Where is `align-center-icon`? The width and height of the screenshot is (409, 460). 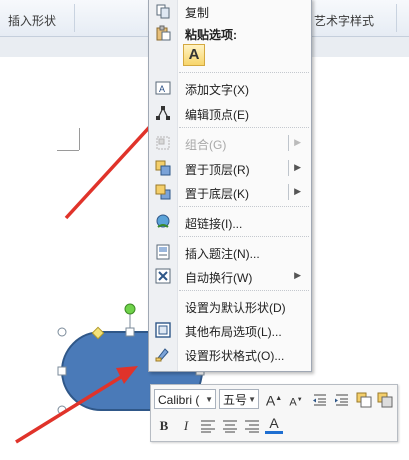 align-center-icon is located at coordinates (230, 426).